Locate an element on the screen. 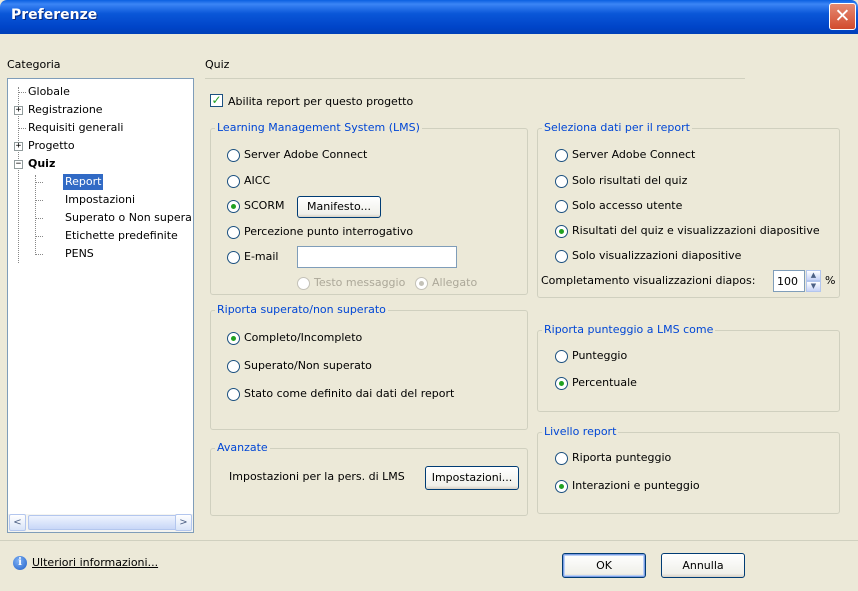 This screenshot has width=858, height=591. passfail-radio-report-data: Stato come definito dai dati del report is located at coordinates (340, 395).